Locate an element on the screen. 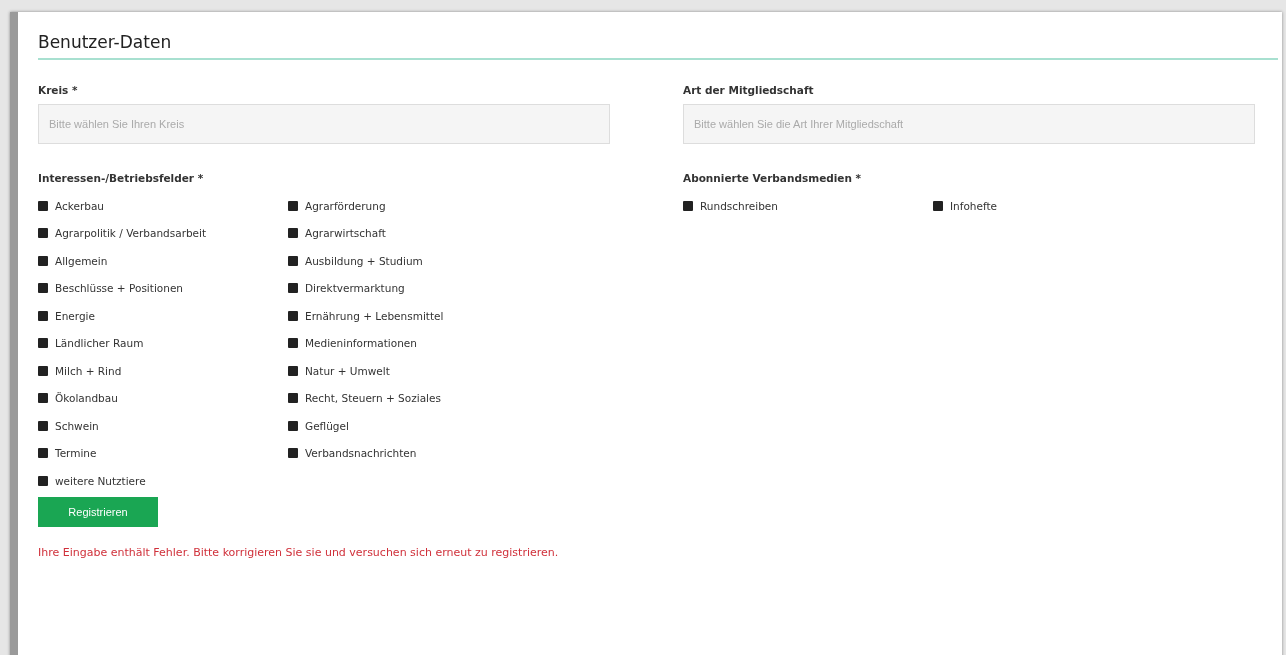 The image size is (1286, 655). checkbox-option: Ausbildung + Studium is located at coordinates (413, 261).